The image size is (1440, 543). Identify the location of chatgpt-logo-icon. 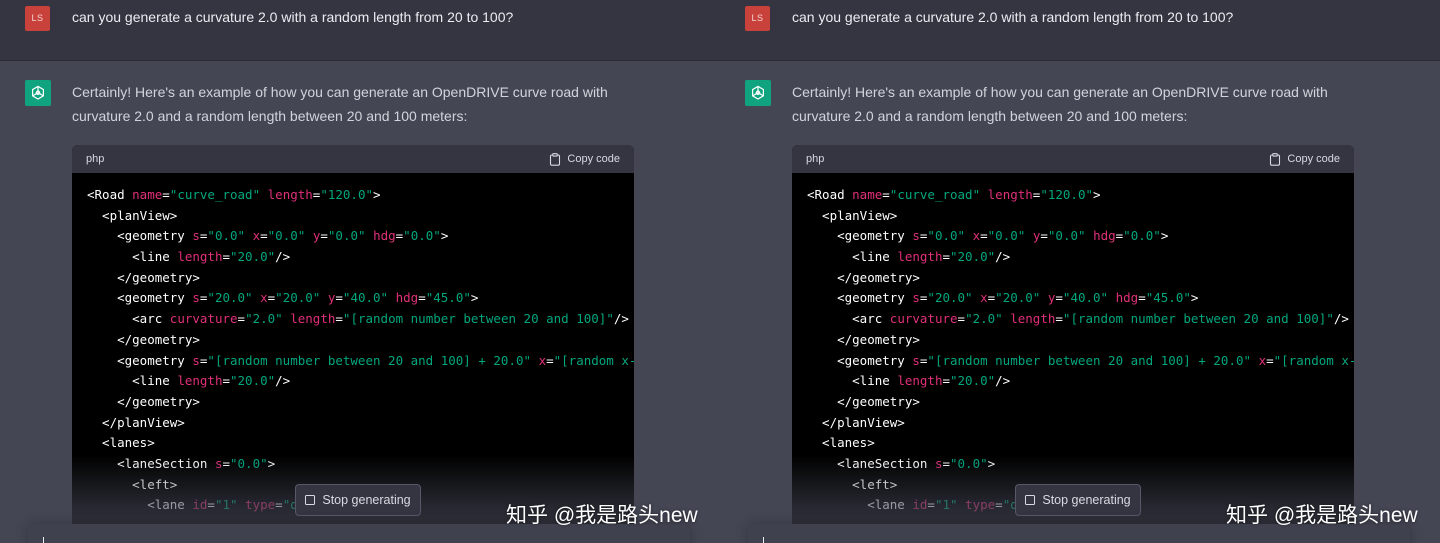
(758, 93).